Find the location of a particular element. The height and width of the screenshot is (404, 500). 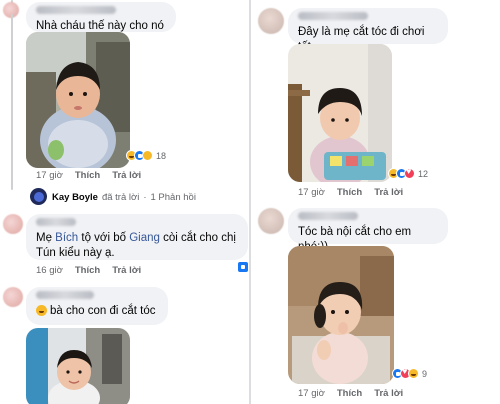

reaction-count: 9 is located at coordinates (425, 373).